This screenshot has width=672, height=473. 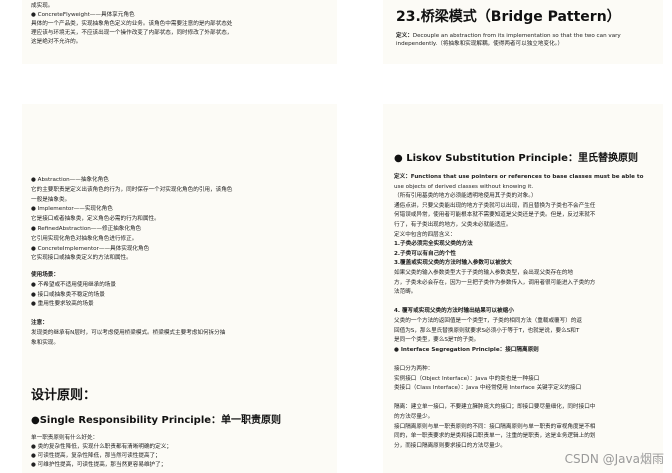 What do you see at coordinates (56, 42) in the screenshot?
I see `text-line: 这是绝对不允许的。` at bounding box center [56, 42].